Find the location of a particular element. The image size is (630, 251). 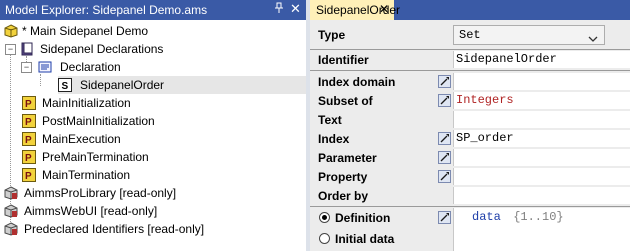

identifier-field: SidepanelOrder is located at coordinates (541, 59).